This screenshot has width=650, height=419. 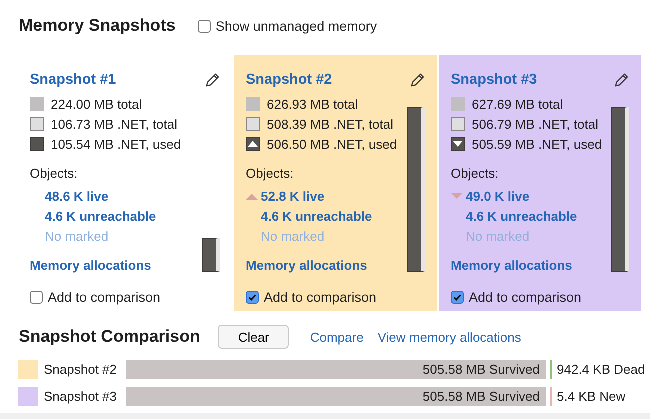 What do you see at coordinates (598, 369) in the screenshot?
I see `difference-text: 942.4 KB Dead` at bounding box center [598, 369].